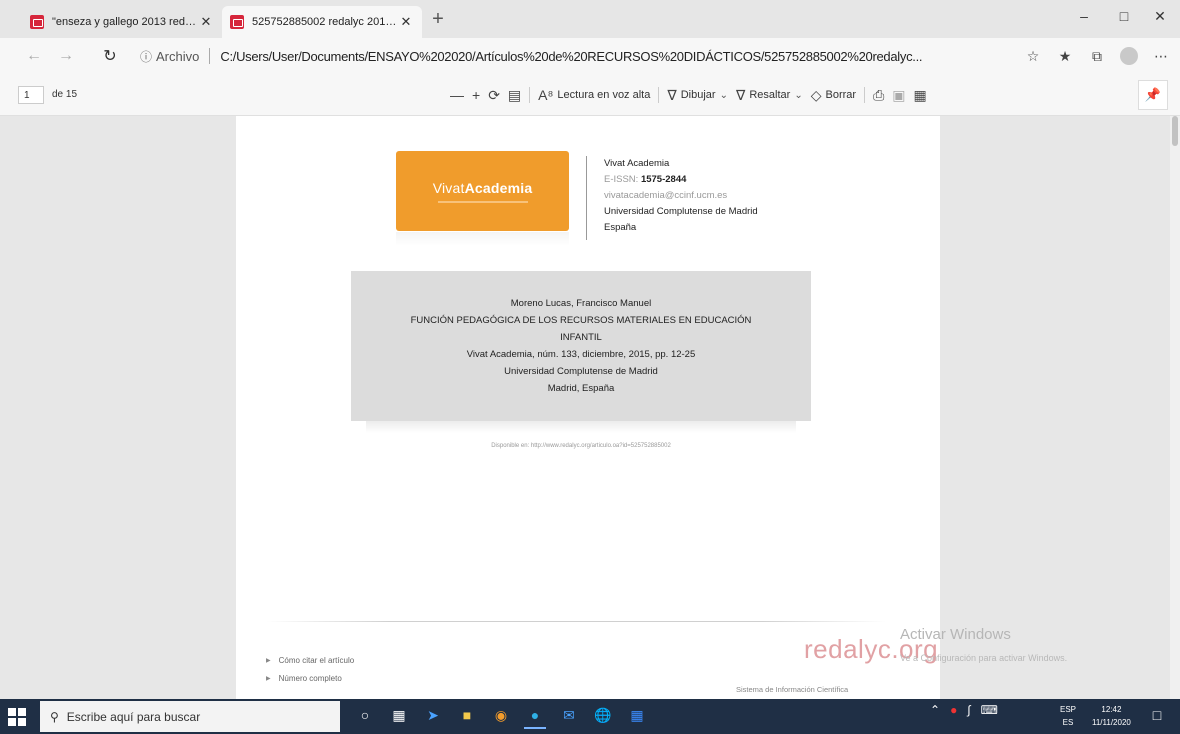  I want to click on rotate-button: ⟳, so click(494, 95).